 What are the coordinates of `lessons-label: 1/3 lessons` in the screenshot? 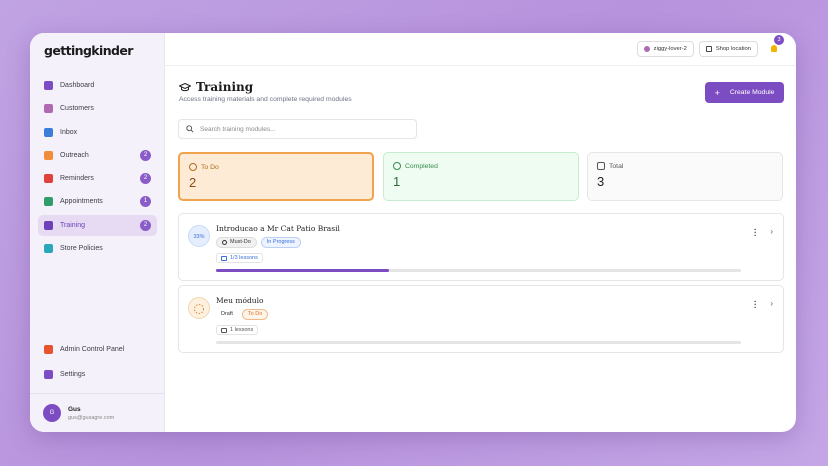 It's located at (244, 258).